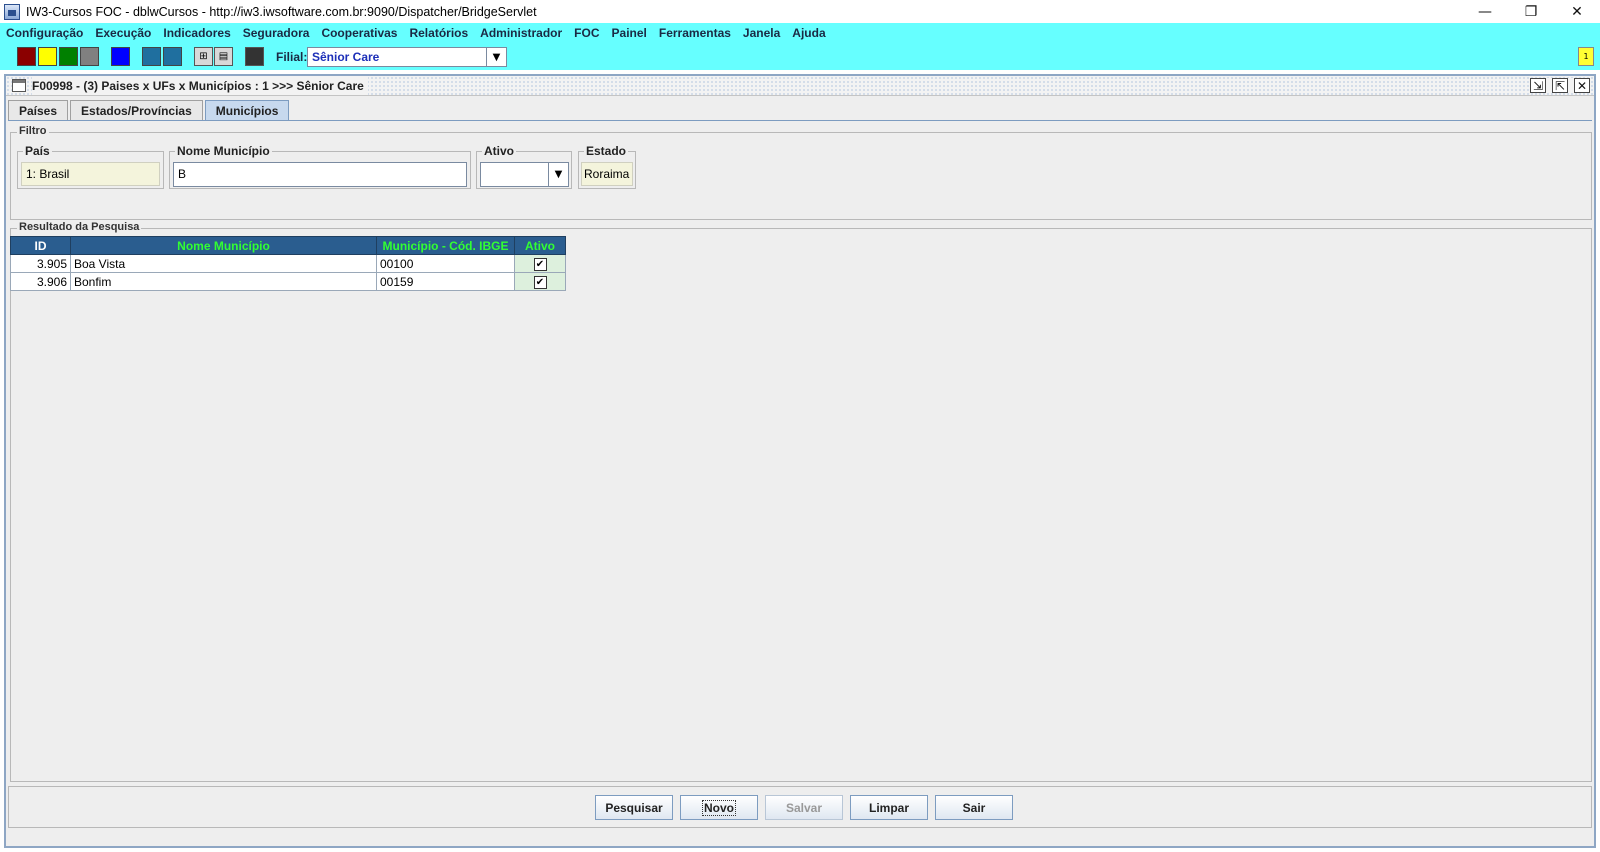  What do you see at coordinates (1577, 11) in the screenshot?
I see `close-icon: ✕` at bounding box center [1577, 11].